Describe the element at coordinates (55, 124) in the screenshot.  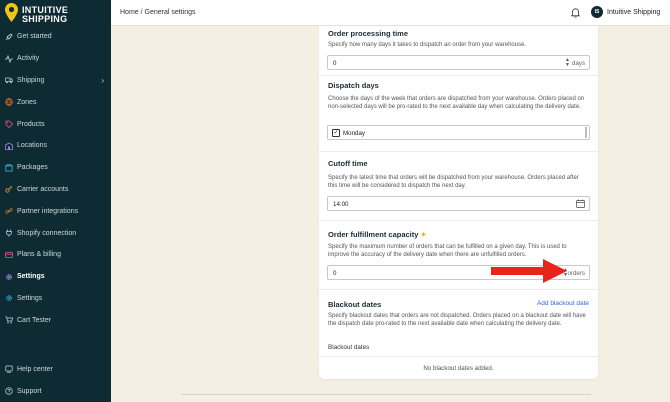
I see `sidebar-item-products: Products` at that location.